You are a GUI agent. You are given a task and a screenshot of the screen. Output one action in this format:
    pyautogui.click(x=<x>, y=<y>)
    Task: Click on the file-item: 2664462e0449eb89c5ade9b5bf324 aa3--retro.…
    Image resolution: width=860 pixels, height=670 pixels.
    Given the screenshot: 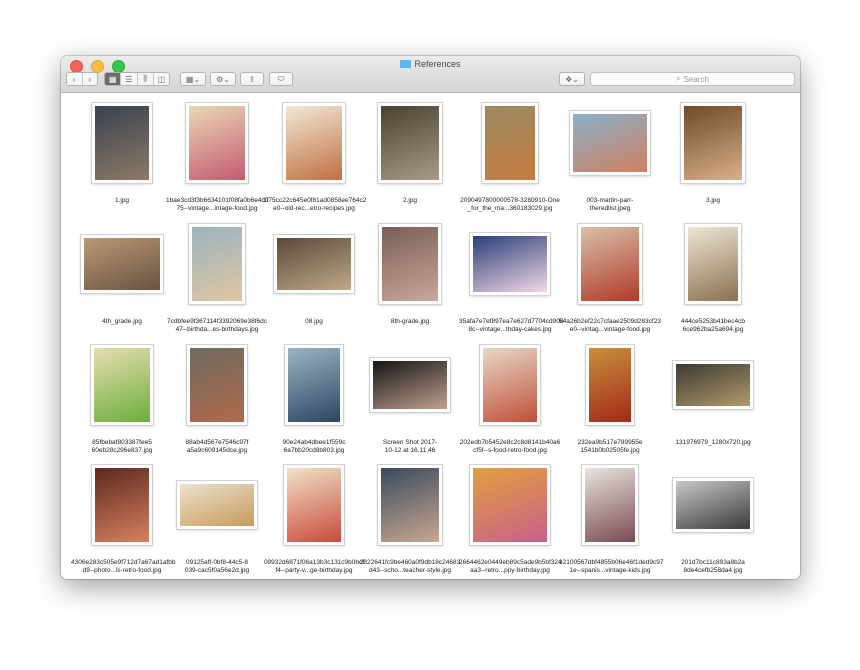 What is the action you would take?
    pyautogui.click(x=510, y=520)
    